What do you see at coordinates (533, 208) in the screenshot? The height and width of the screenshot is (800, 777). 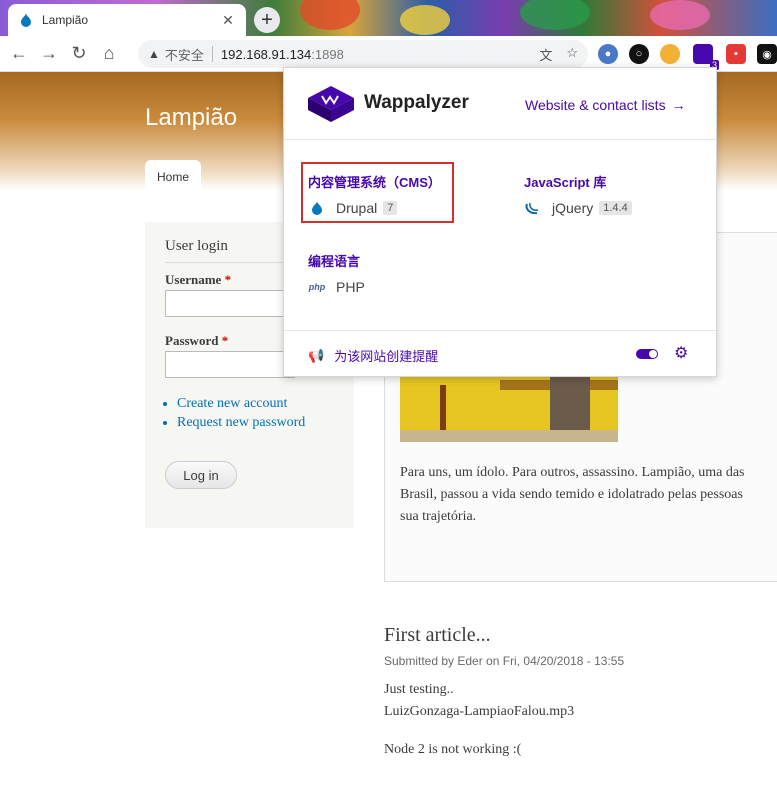 I see `jquery-icon` at bounding box center [533, 208].